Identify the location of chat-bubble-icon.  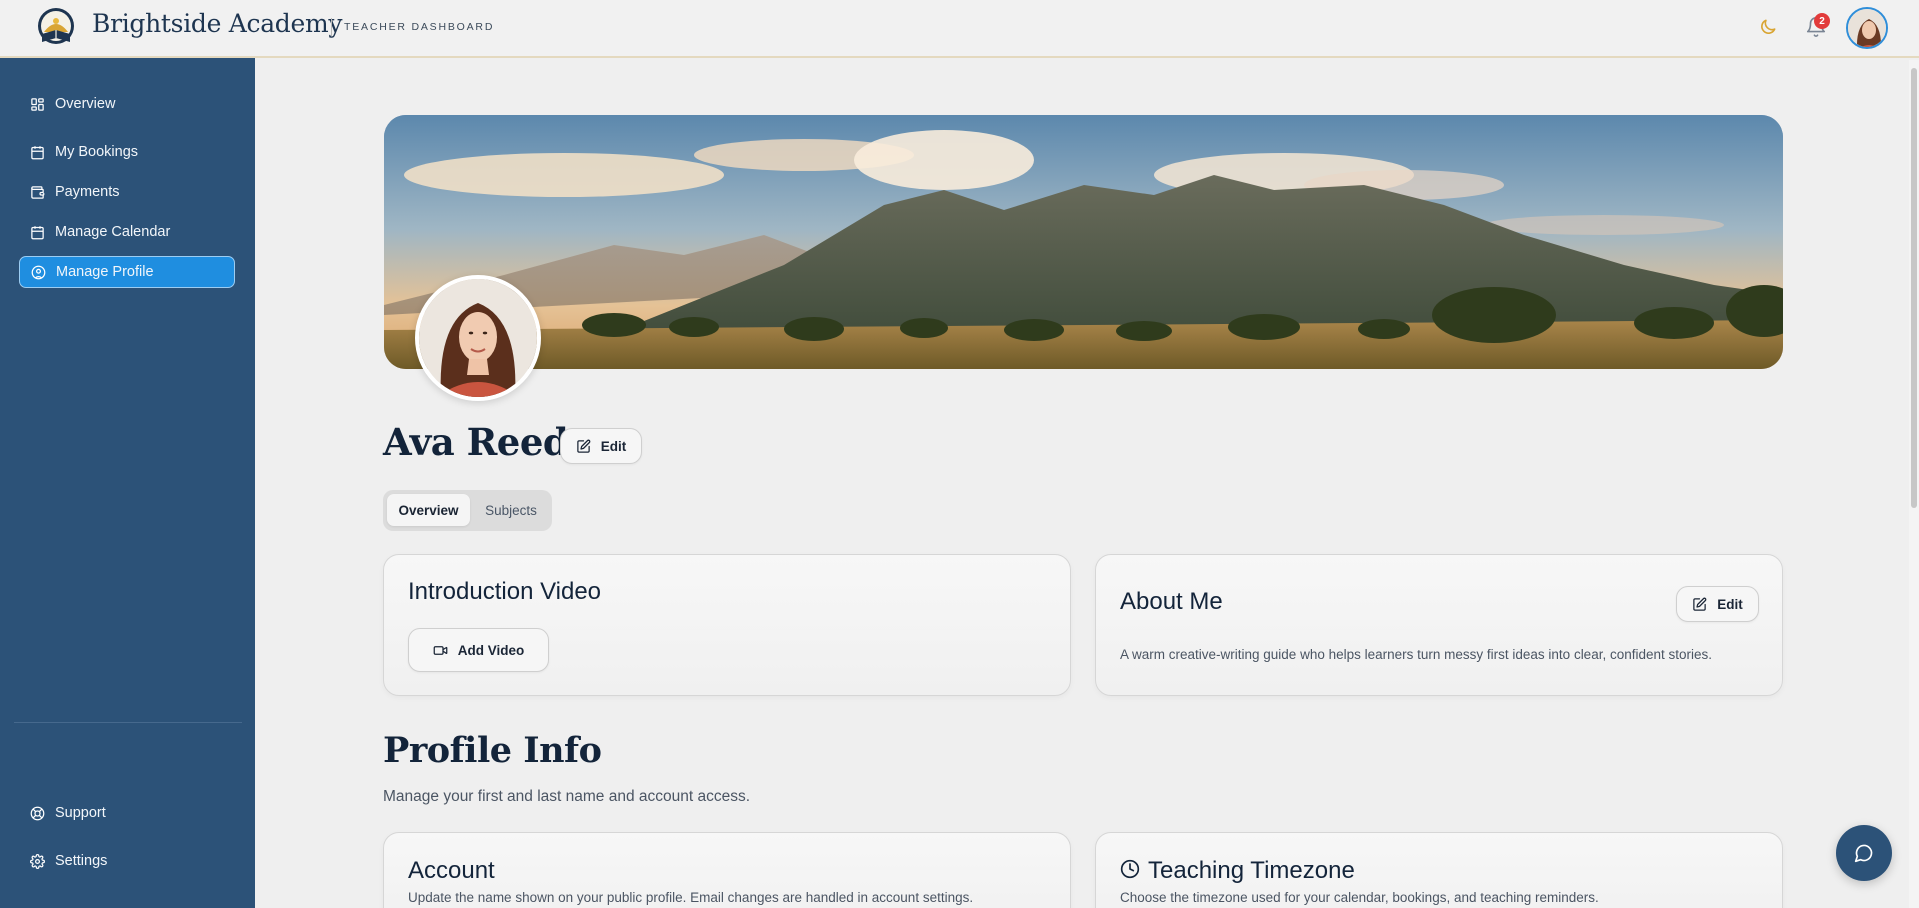
(1863, 853).